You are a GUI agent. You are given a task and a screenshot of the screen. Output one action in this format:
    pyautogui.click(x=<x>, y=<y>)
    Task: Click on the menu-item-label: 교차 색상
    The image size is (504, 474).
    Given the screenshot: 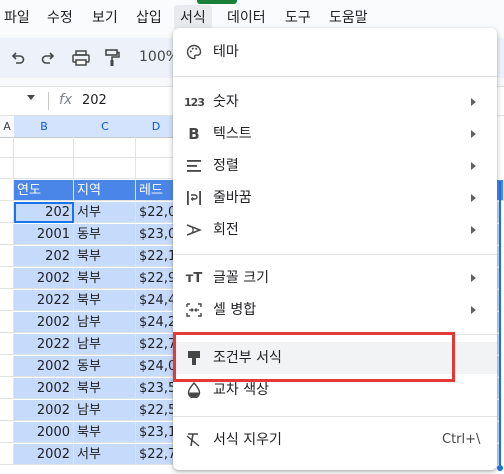 What is the action you would take?
    pyautogui.click(x=241, y=390)
    